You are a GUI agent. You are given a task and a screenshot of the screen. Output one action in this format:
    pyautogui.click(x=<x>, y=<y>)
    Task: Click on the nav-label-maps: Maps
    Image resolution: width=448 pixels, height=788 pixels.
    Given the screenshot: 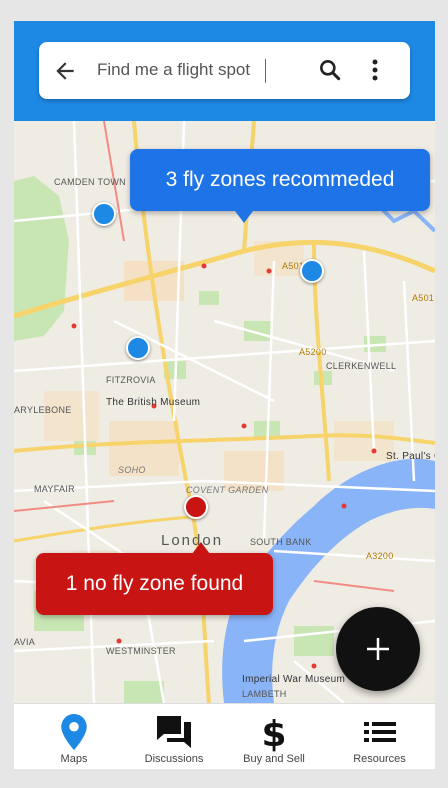 What is the action you would take?
    pyautogui.click(x=74, y=759)
    